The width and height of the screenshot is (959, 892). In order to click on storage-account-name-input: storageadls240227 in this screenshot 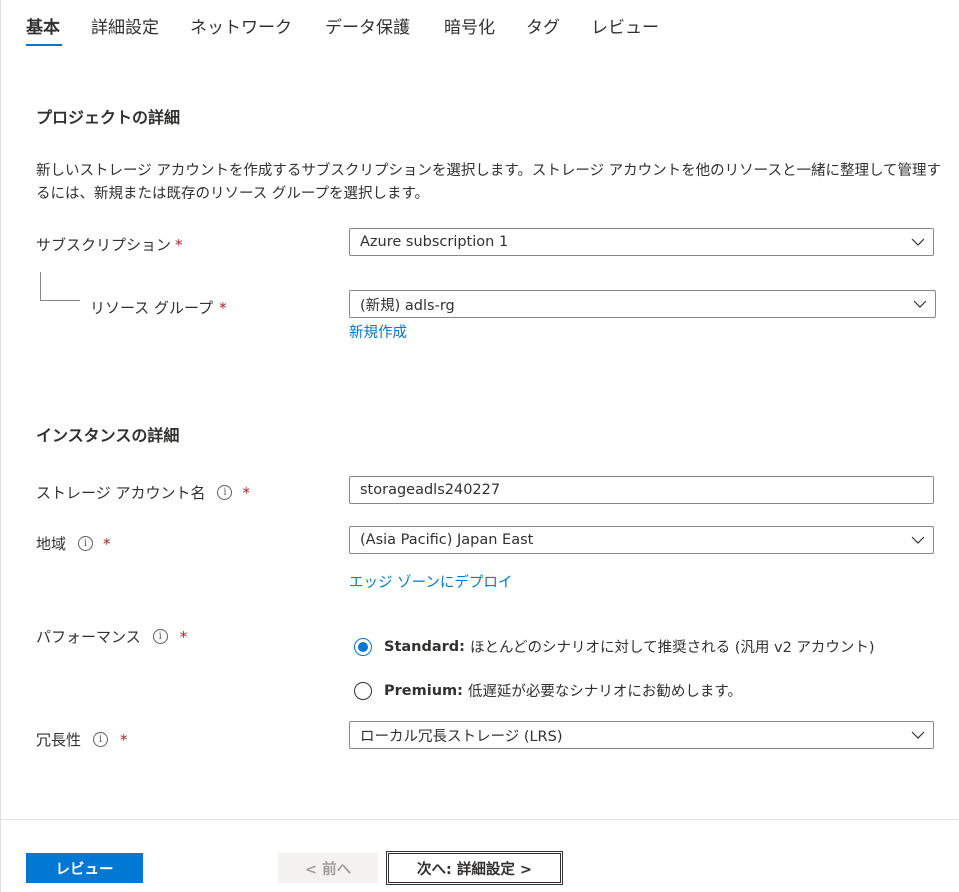, I will do `click(641, 490)`.